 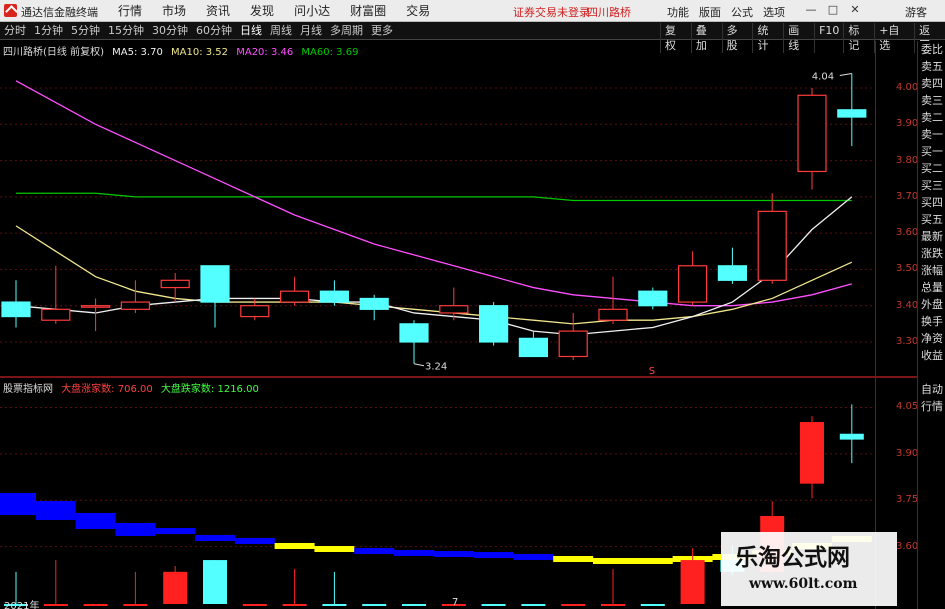 I want to click on tab-intraday: 分时, so click(x=15, y=31).